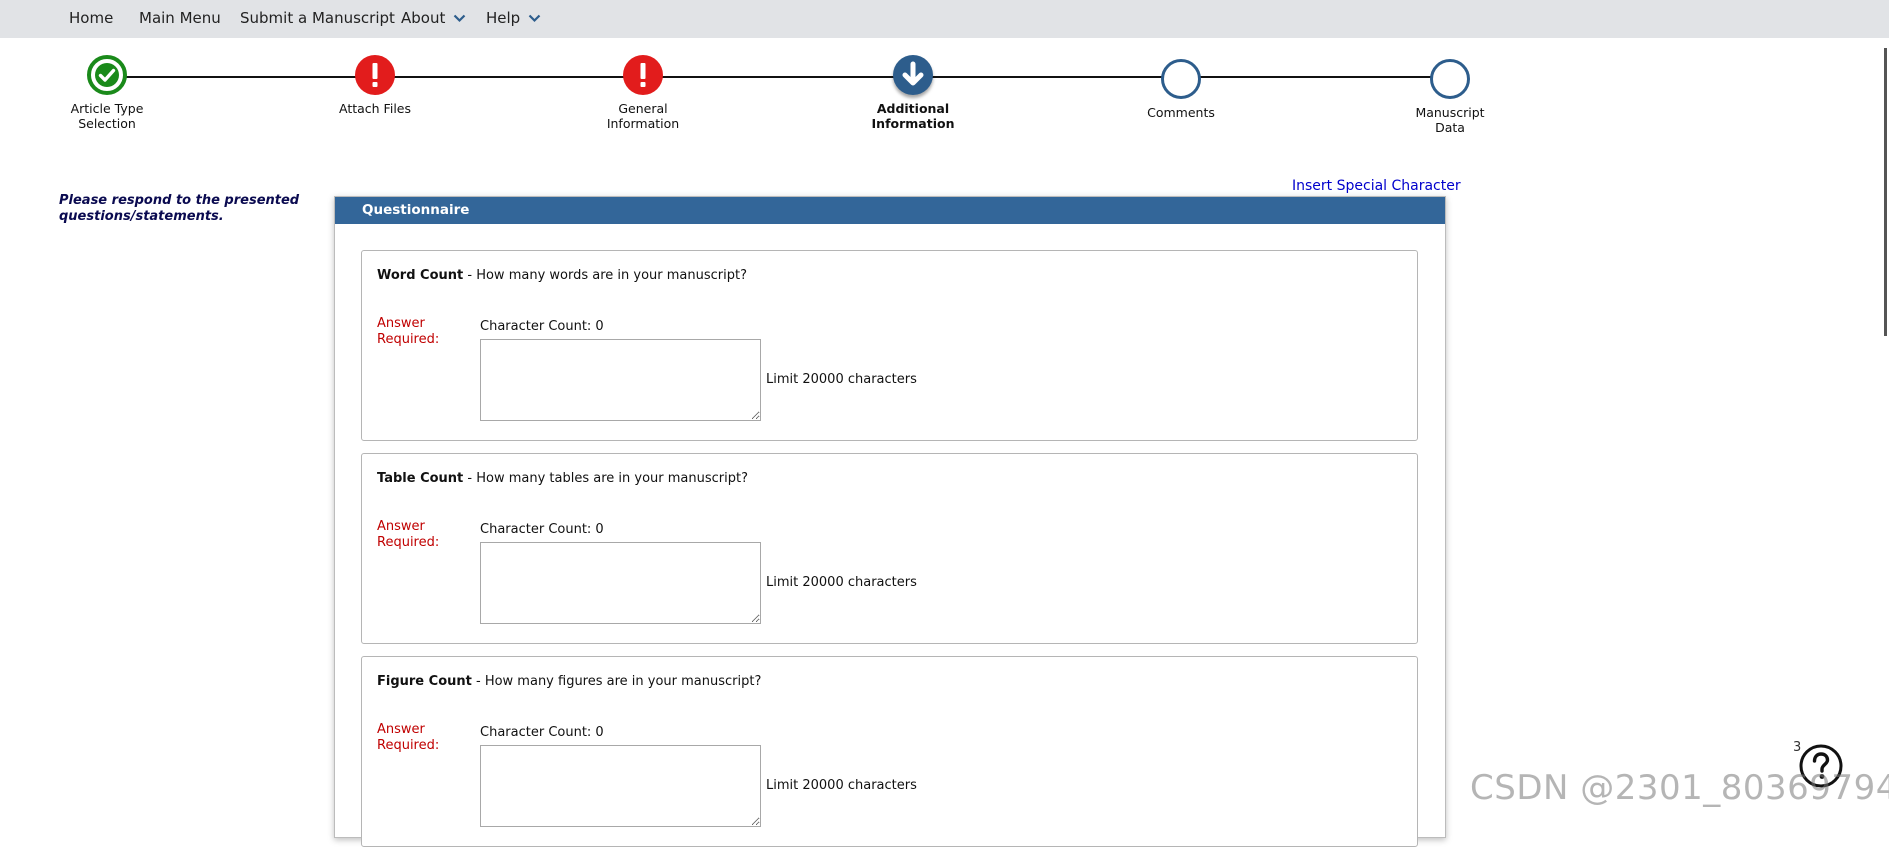 The width and height of the screenshot is (1889, 847). I want to click on watermark: CSDN @2301_80369794, so click(1679, 788).